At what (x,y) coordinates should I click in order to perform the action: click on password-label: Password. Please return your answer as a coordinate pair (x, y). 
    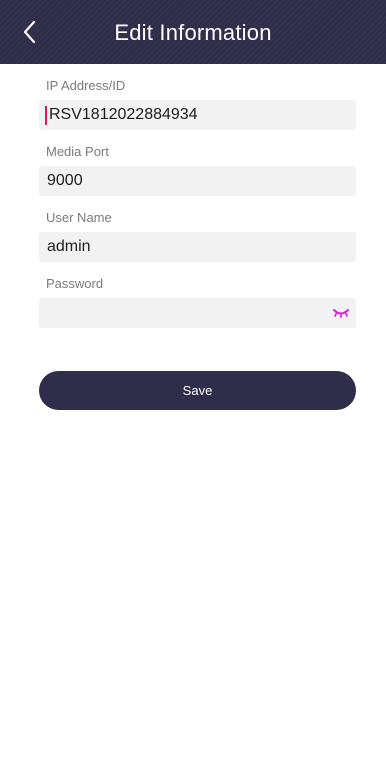
    Looking at the image, I should click on (75, 283).